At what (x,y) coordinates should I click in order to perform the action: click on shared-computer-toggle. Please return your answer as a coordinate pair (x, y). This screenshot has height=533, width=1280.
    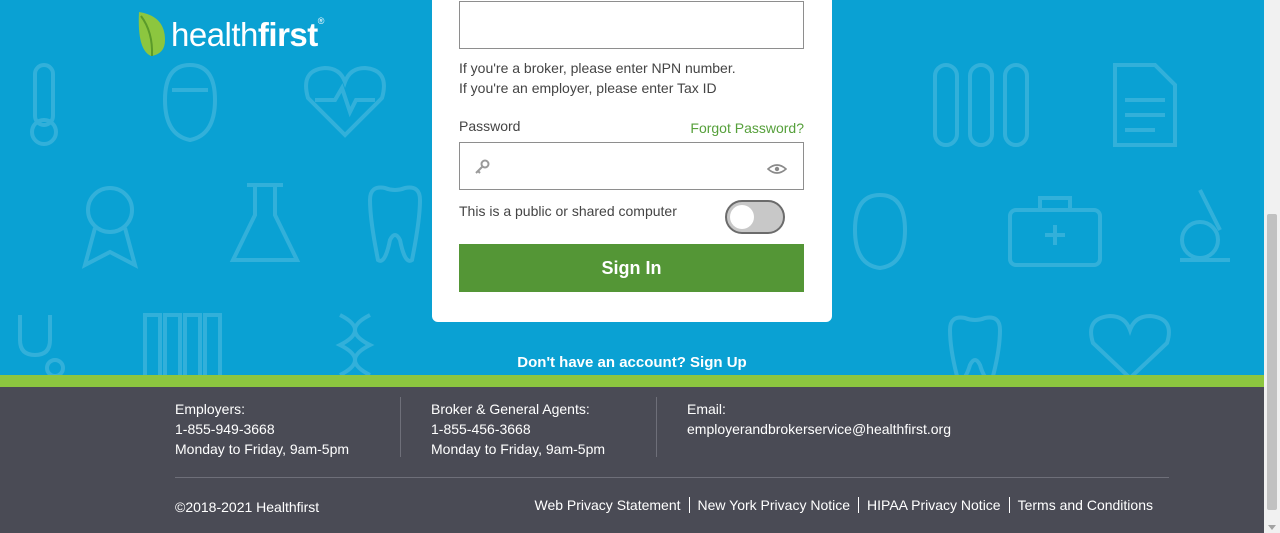
    Looking at the image, I should click on (755, 217).